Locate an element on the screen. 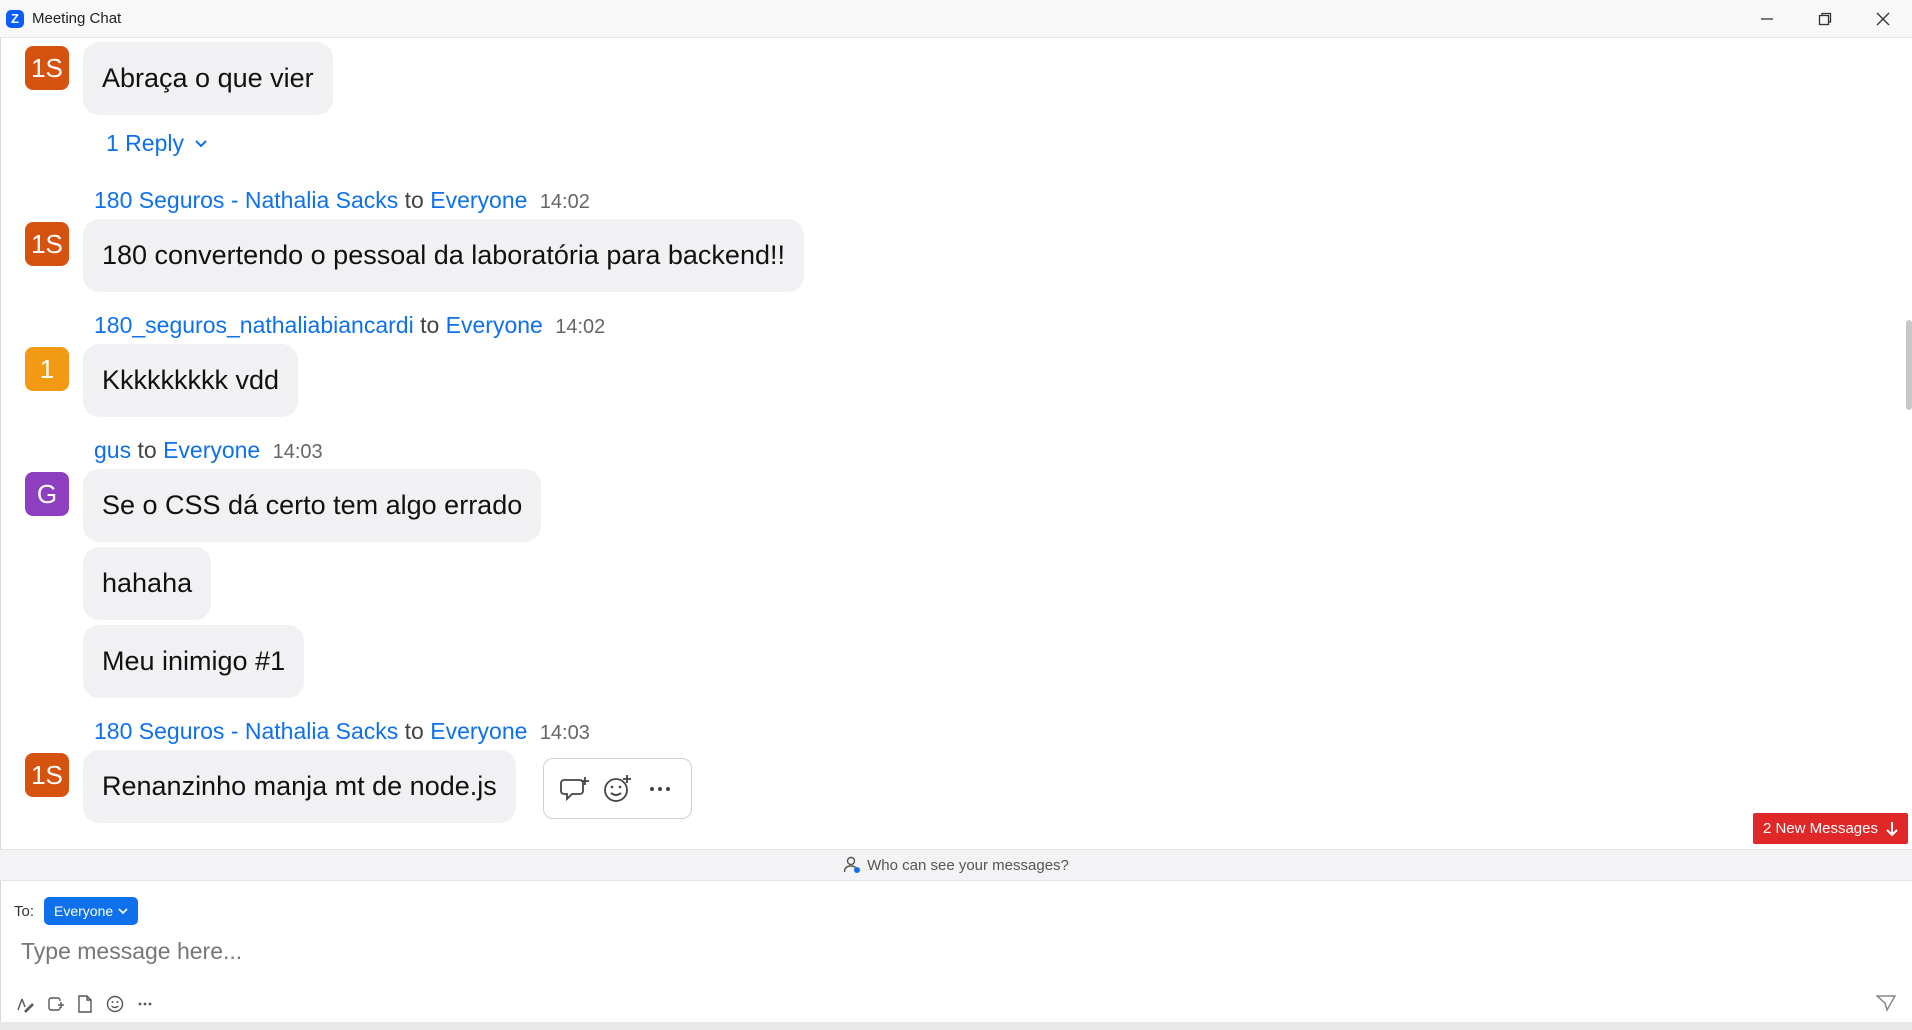  message-hover-toolbar is located at coordinates (617, 788).